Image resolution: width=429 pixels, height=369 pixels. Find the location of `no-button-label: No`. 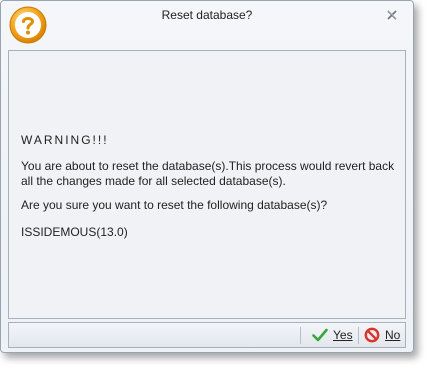

no-button-label: No is located at coordinates (393, 335).